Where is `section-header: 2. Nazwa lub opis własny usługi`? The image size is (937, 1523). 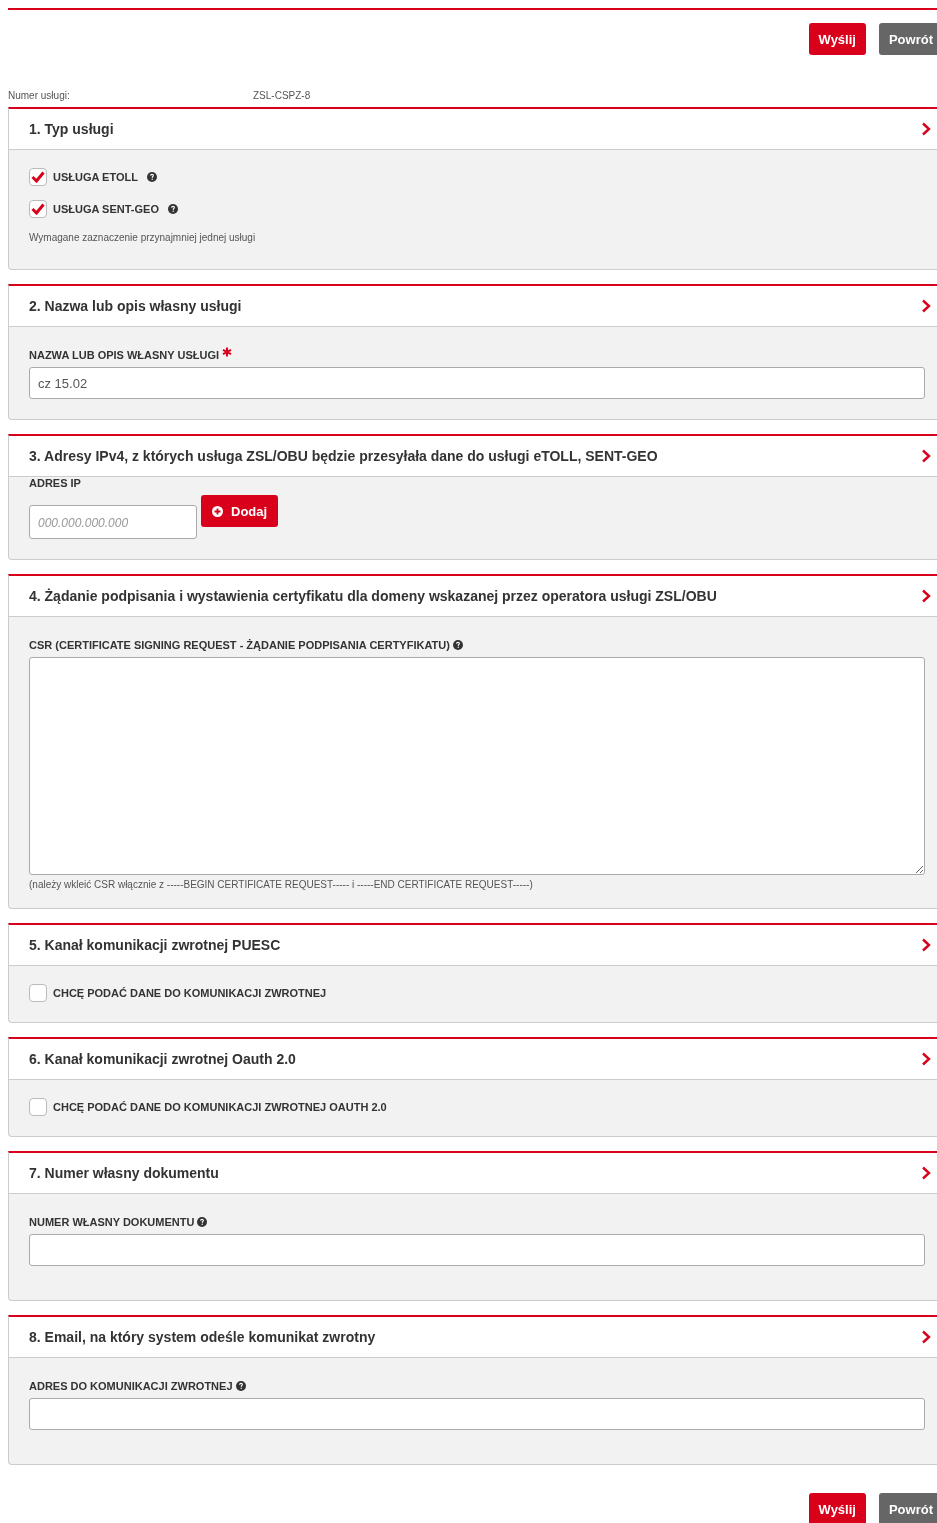
section-header: 2. Nazwa lub opis własny usługi is located at coordinates (473, 306).